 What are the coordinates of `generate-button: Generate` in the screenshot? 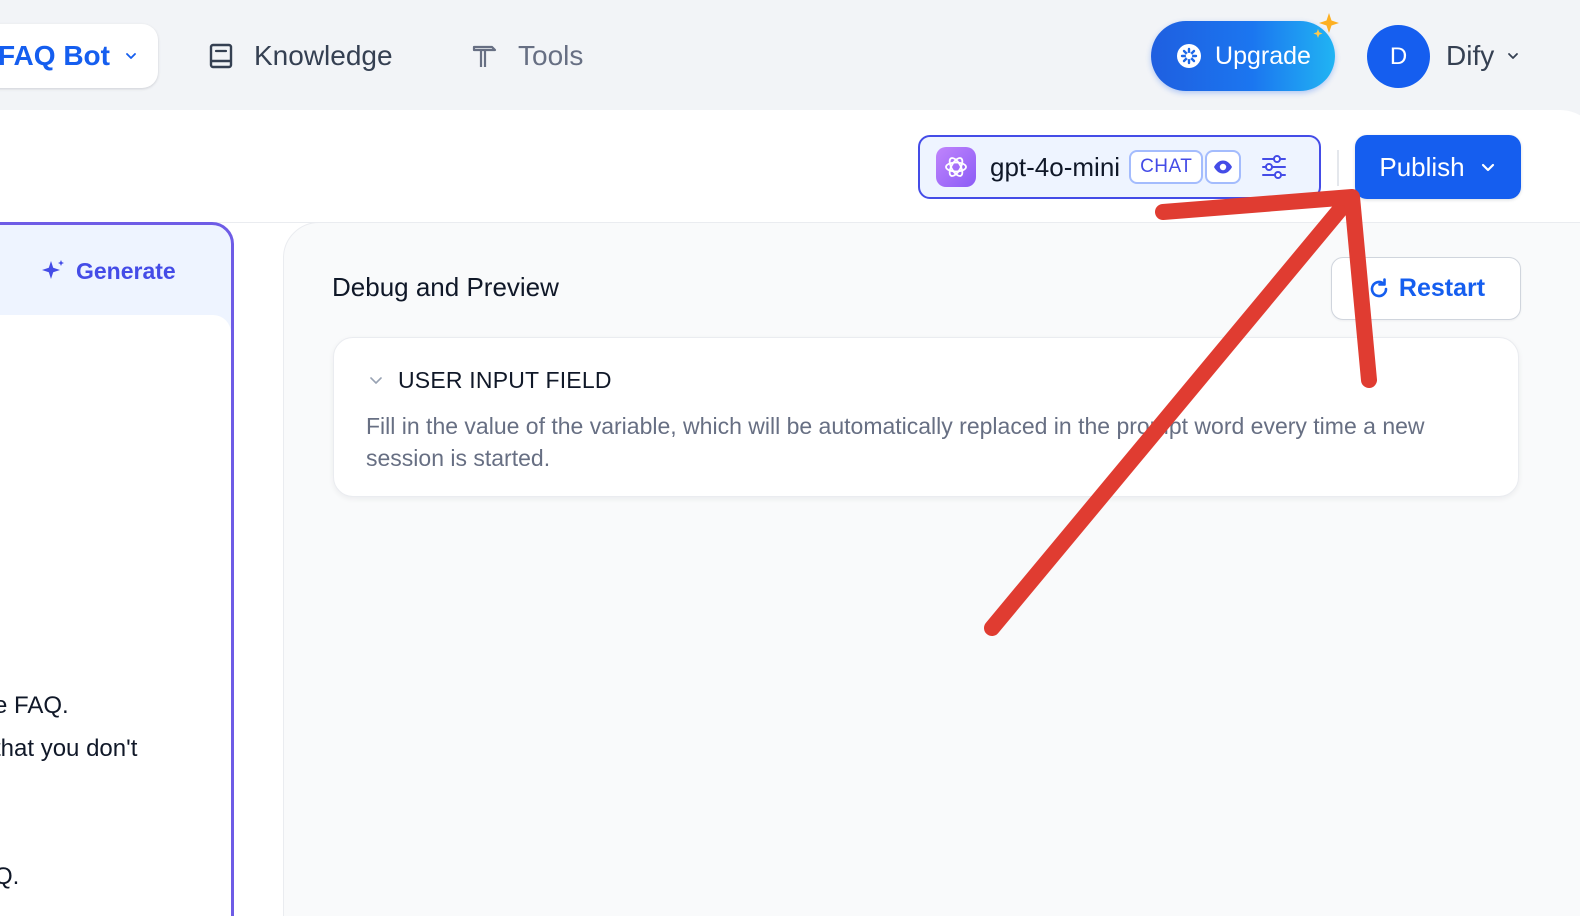 It's located at (108, 271).